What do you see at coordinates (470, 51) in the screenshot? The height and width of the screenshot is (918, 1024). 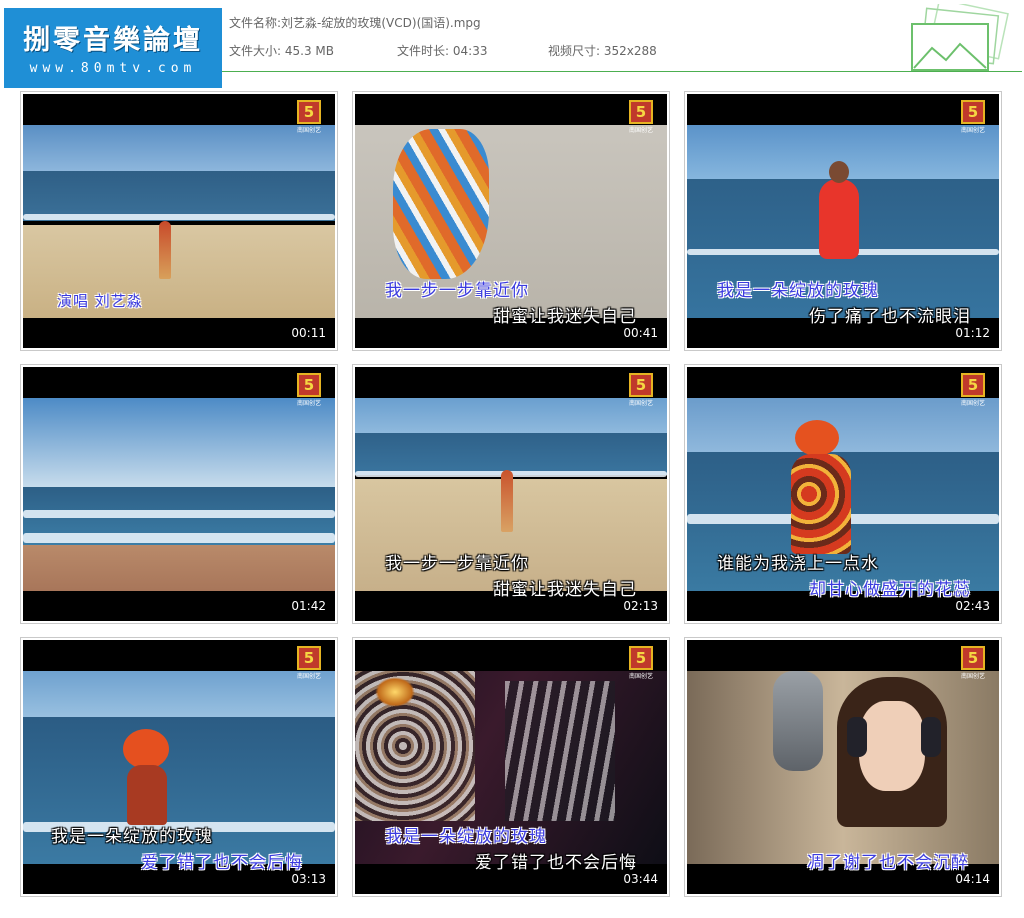 I see `duration-value: 04:33` at bounding box center [470, 51].